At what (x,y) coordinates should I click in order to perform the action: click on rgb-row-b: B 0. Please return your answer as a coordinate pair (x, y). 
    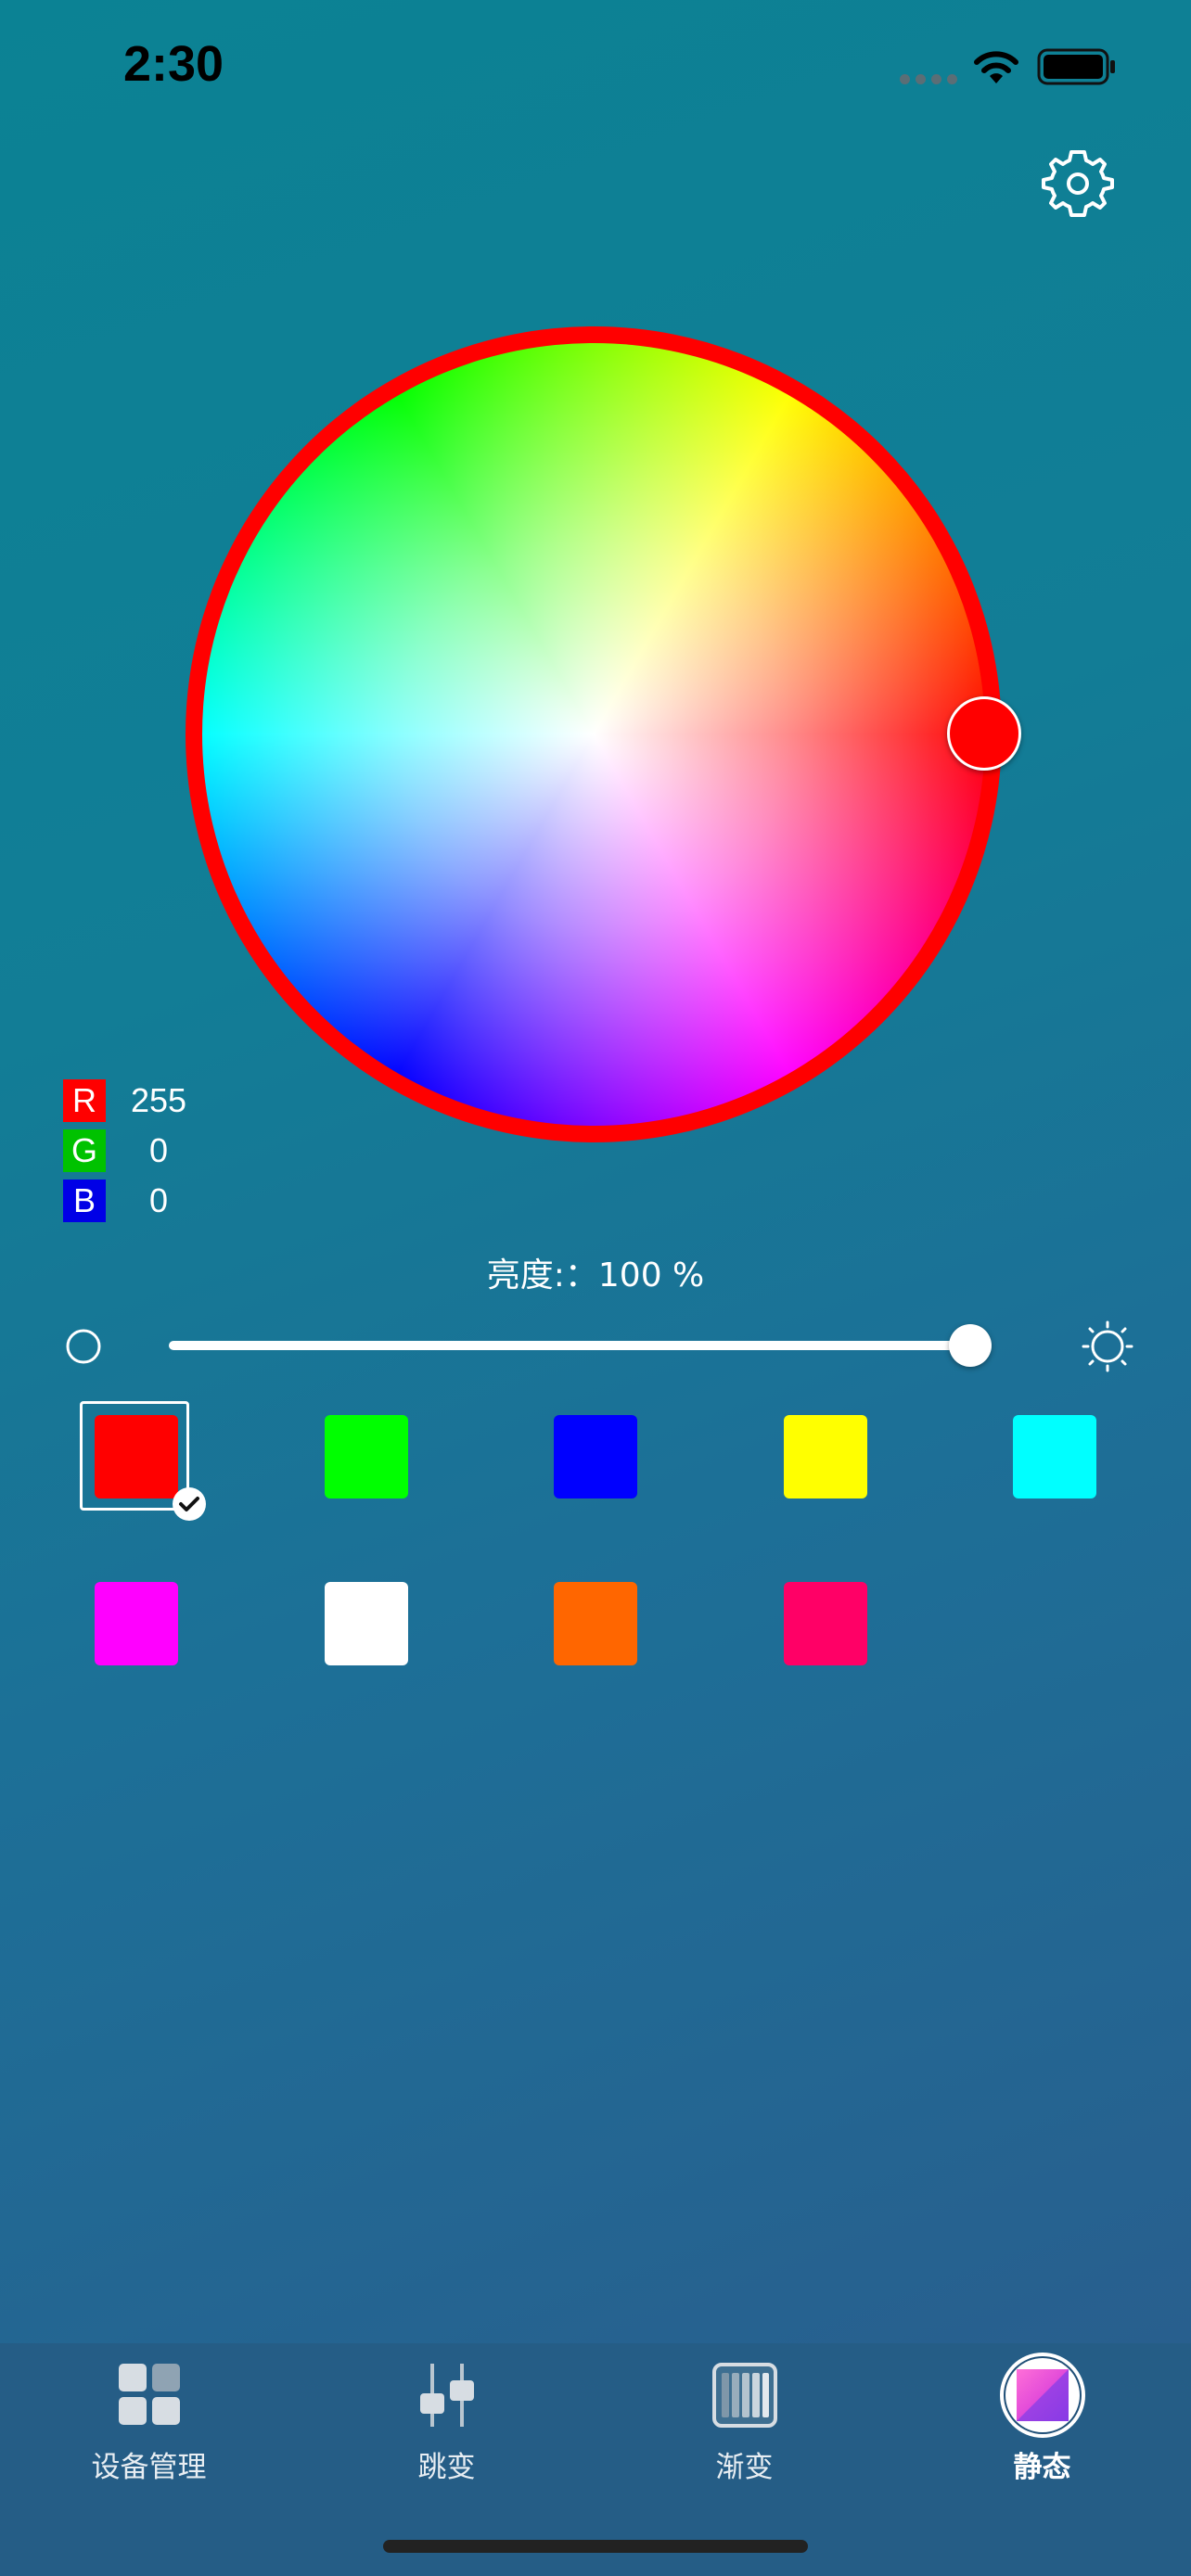
    Looking at the image, I should click on (132, 1201).